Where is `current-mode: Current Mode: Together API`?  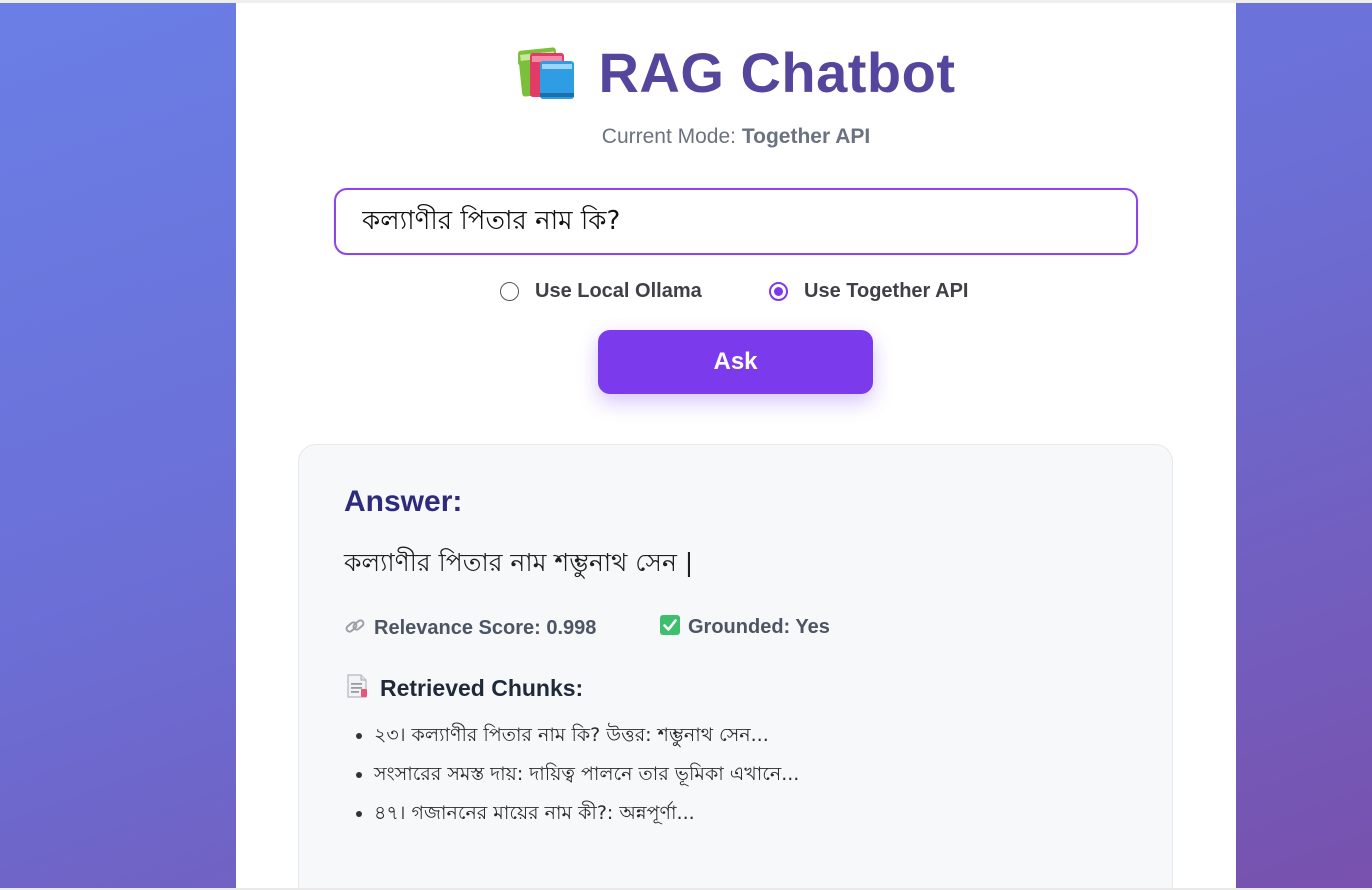 current-mode: Current Mode: Together API is located at coordinates (736, 137).